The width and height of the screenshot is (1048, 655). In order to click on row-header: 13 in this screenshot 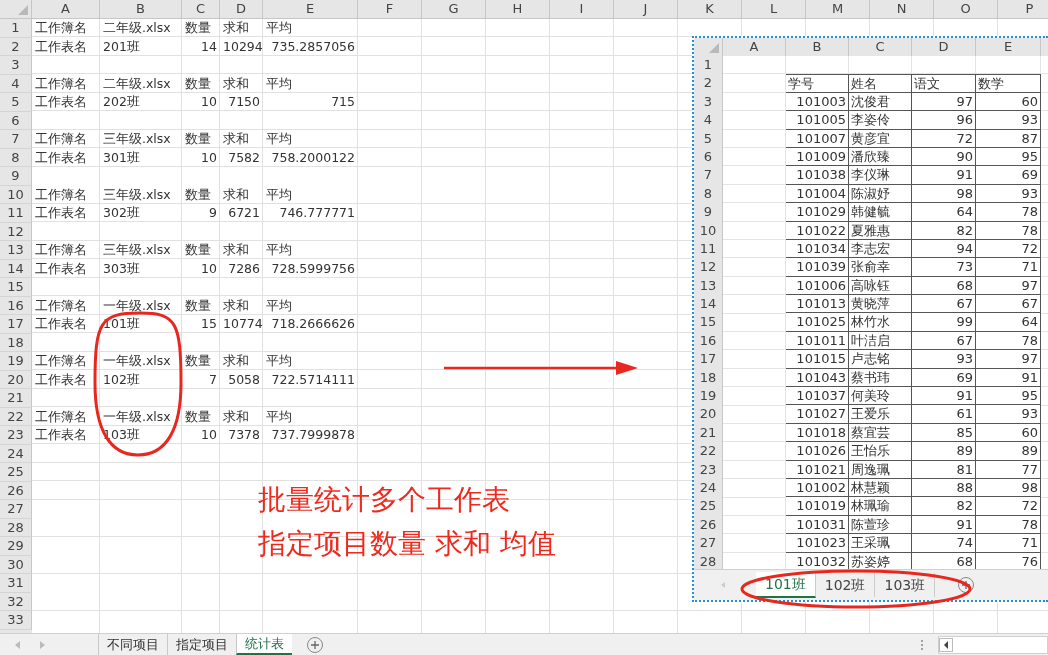, I will do `click(16, 250)`.